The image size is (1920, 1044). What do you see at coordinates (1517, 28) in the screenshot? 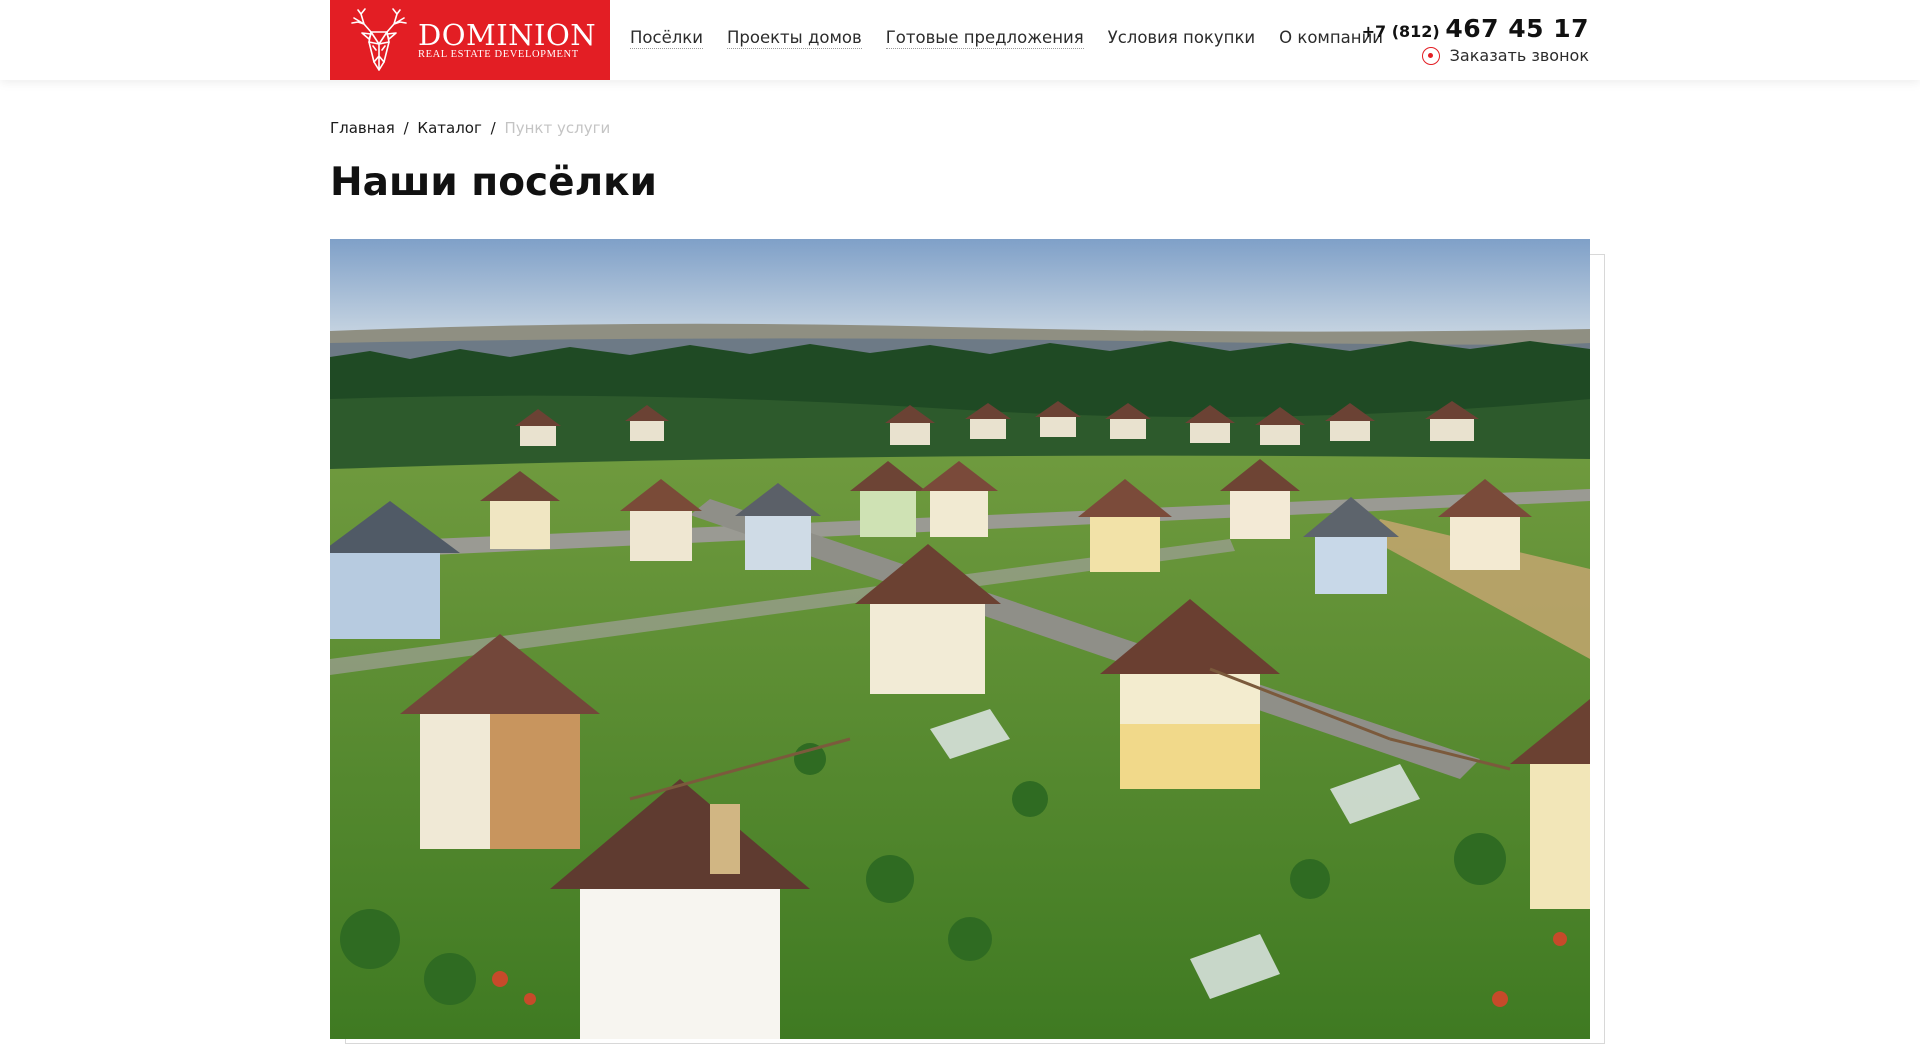
I see `phone-main: 467 45 17` at bounding box center [1517, 28].